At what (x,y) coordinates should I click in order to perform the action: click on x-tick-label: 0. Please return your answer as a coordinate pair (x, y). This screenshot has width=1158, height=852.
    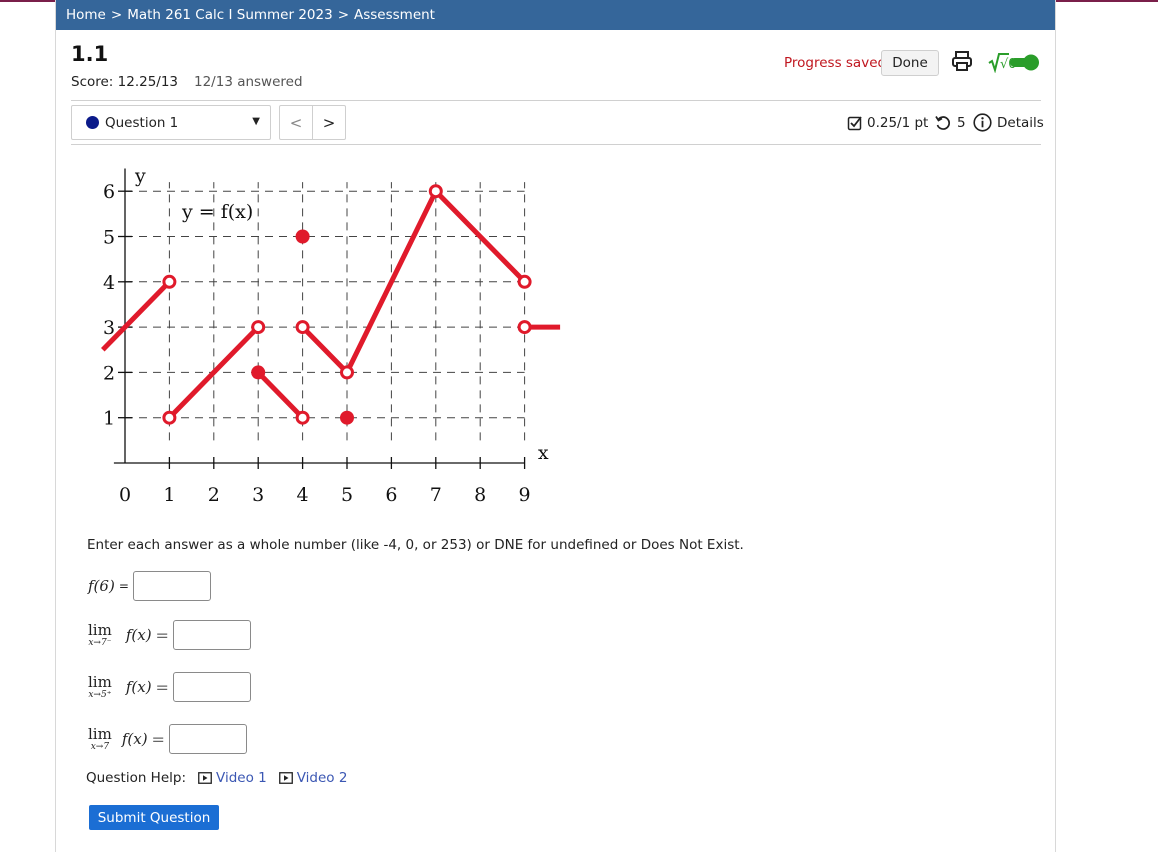
    Looking at the image, I should click on (125, 495).